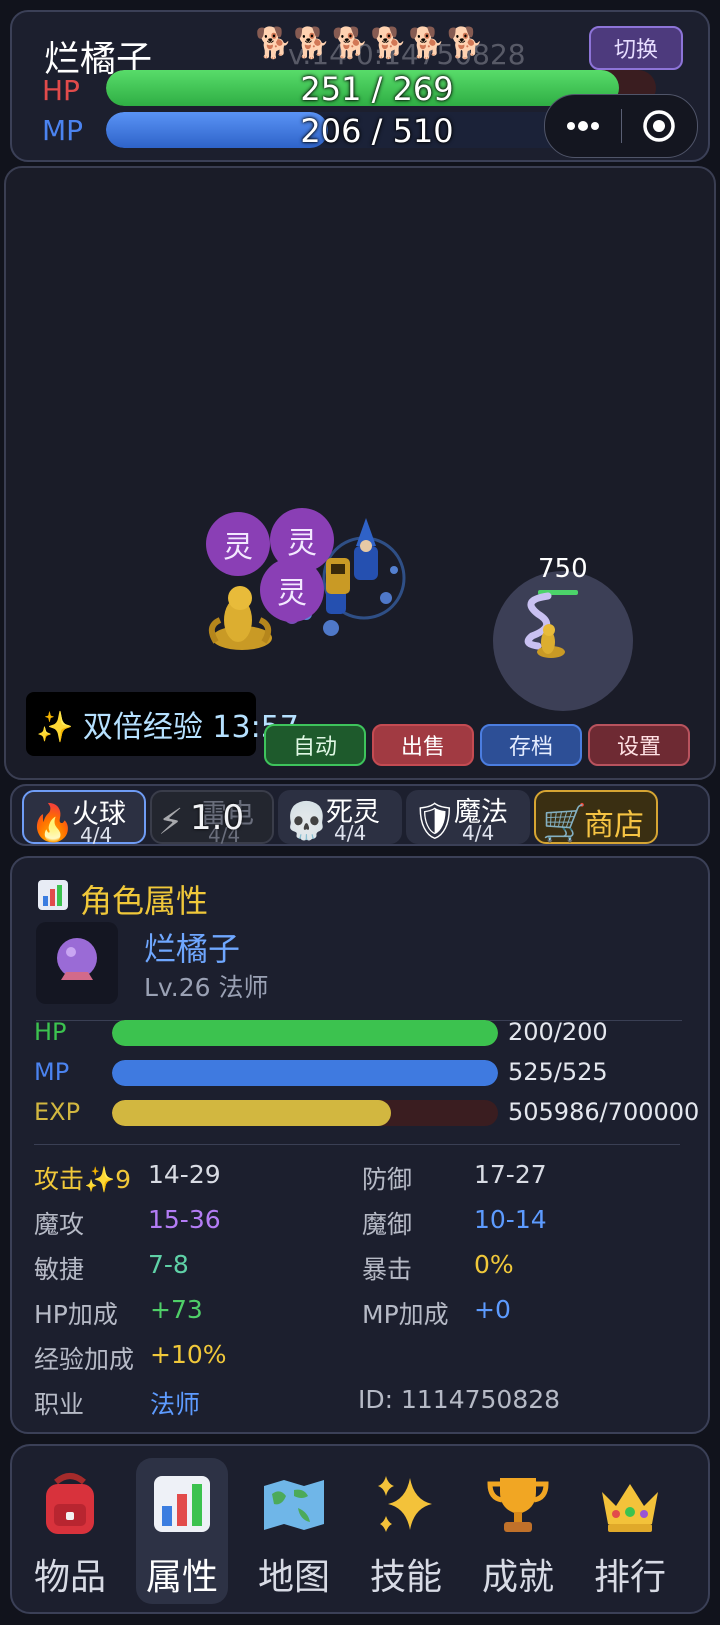  What do you see at coordinates (52, 823) in the screenshot?
I see `fire-icon: 🔥` at bounding box center [52, 823].